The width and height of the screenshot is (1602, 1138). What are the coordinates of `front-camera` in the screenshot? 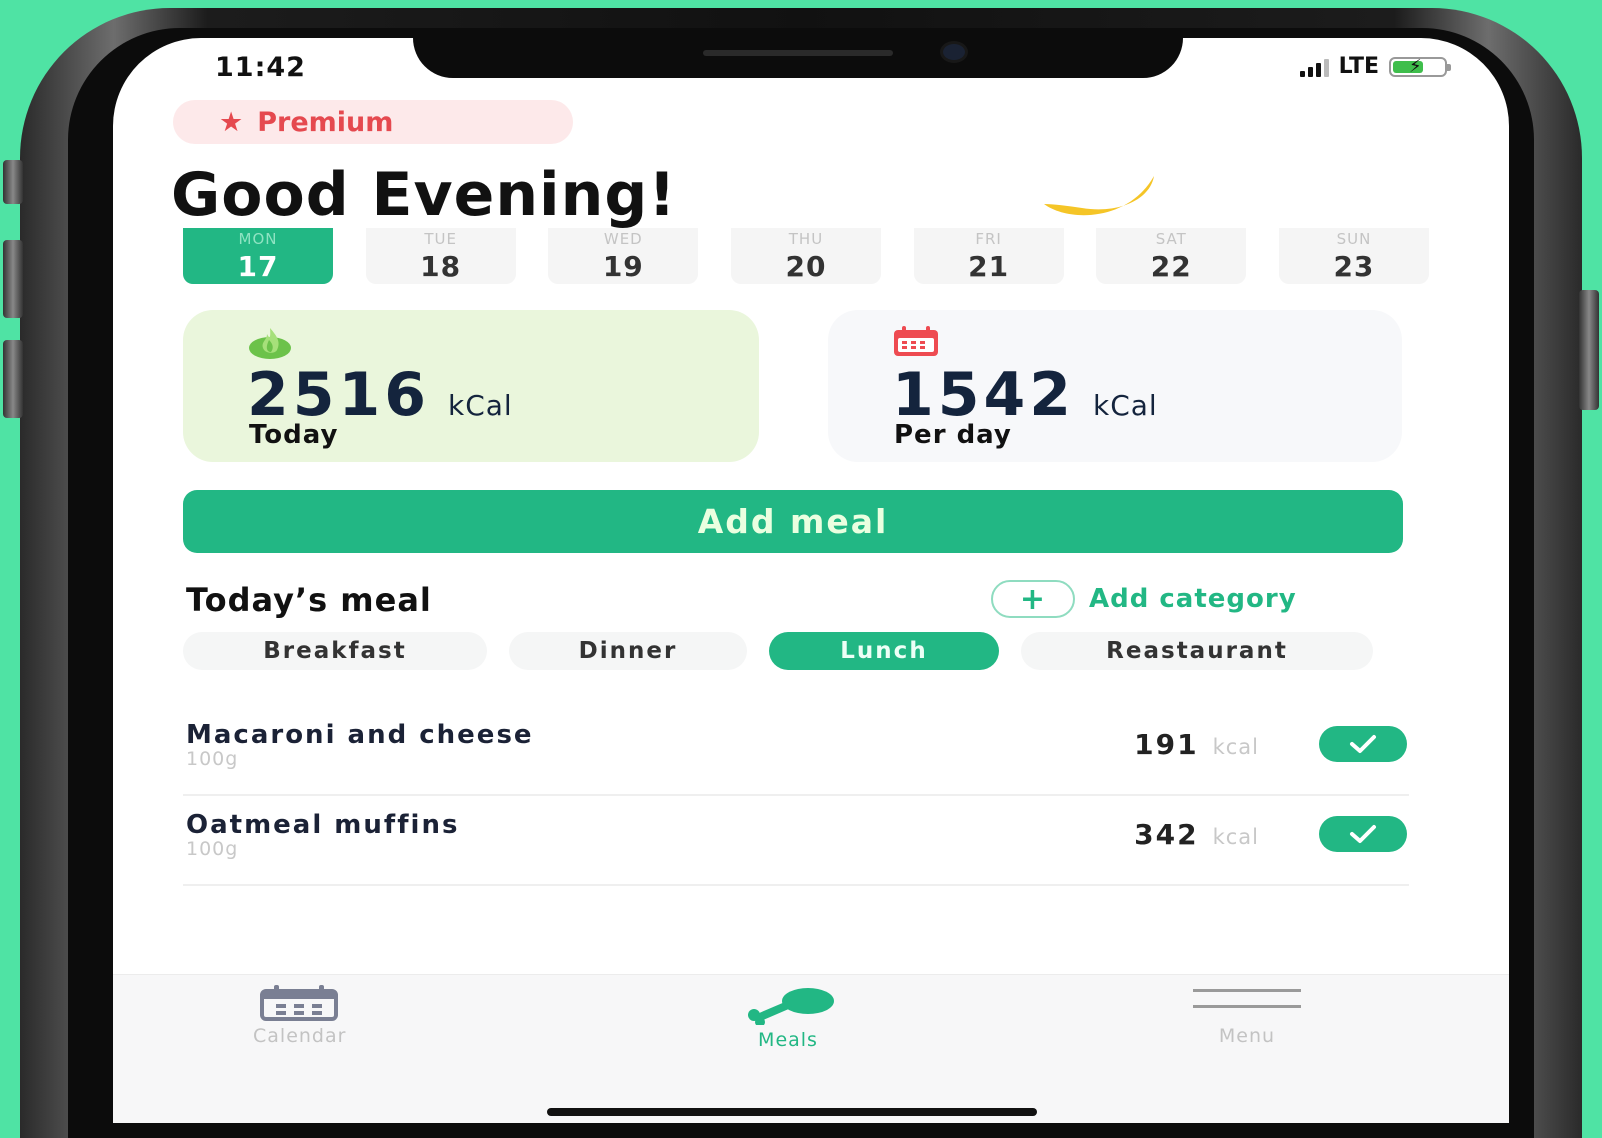 It's located at (954, 52).